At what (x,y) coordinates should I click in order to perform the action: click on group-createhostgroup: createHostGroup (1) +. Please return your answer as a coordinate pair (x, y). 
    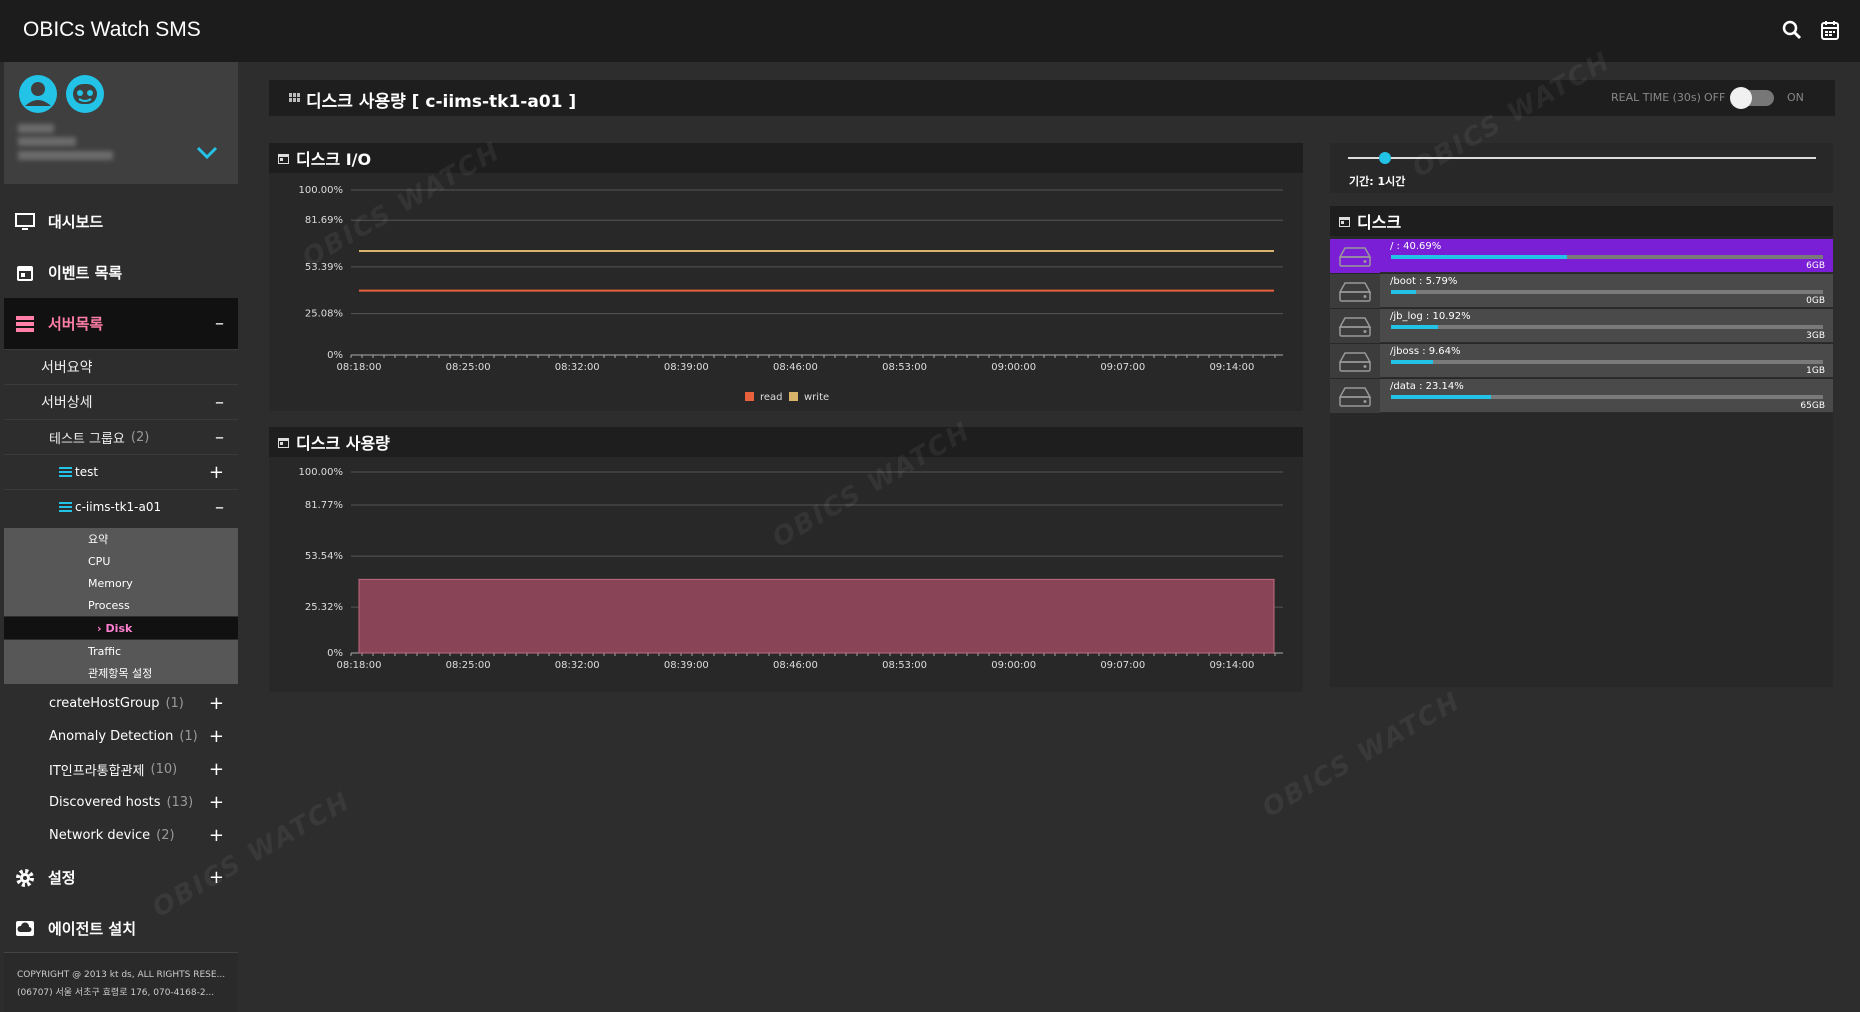
    Looking at the image, I should click on (121, 703).